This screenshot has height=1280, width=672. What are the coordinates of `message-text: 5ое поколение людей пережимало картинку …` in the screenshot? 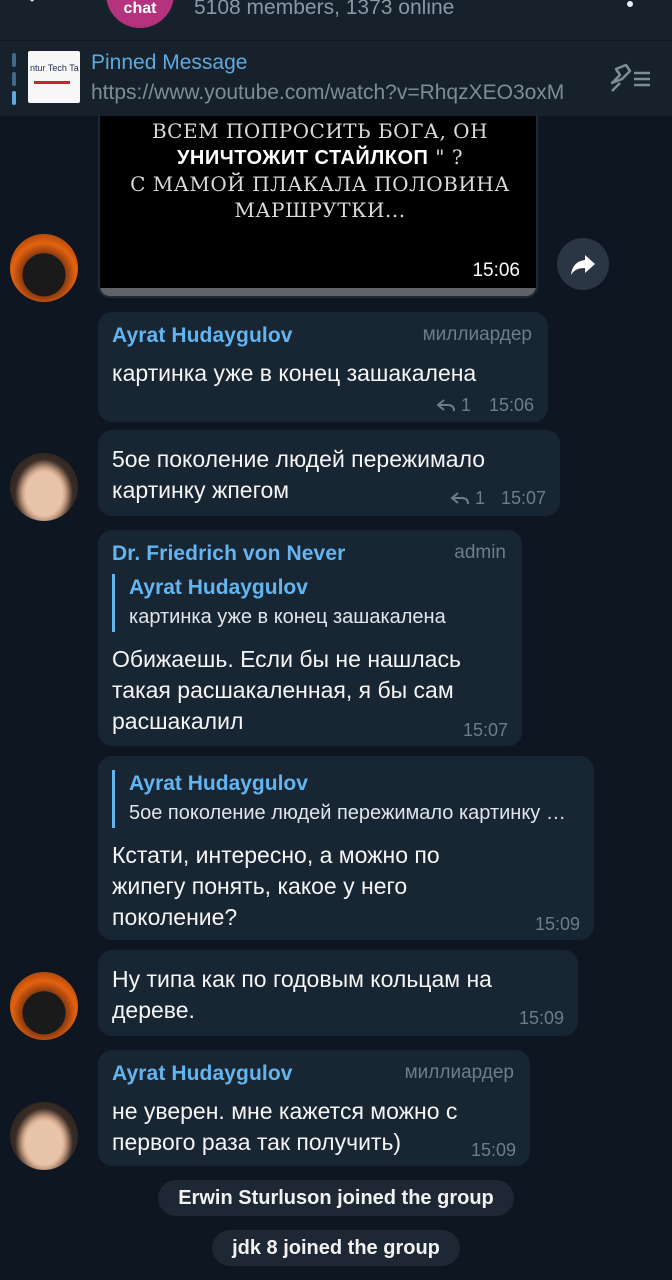 It's located at (298, 475).